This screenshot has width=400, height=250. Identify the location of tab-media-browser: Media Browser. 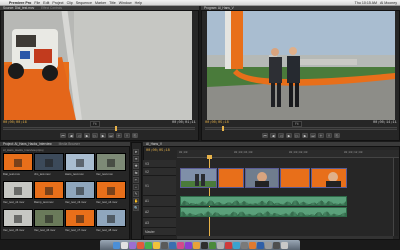
(69, 144).